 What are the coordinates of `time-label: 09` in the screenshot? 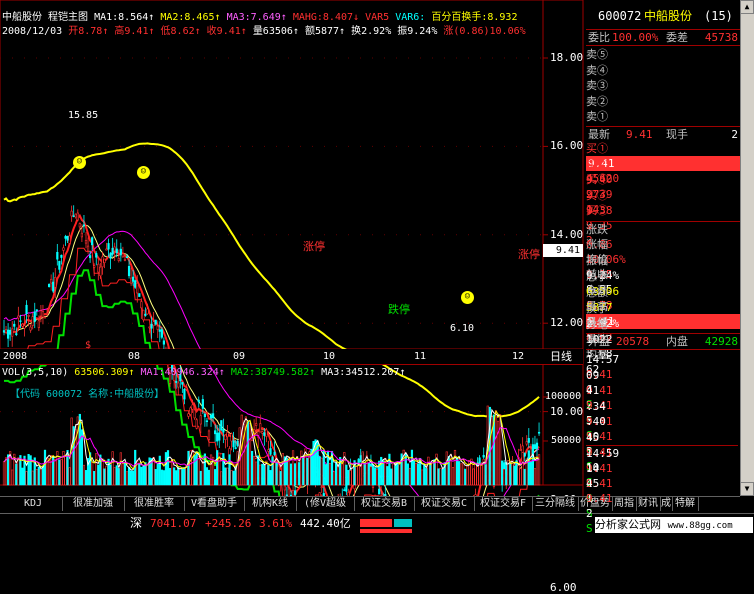 It's located at (239, 356).